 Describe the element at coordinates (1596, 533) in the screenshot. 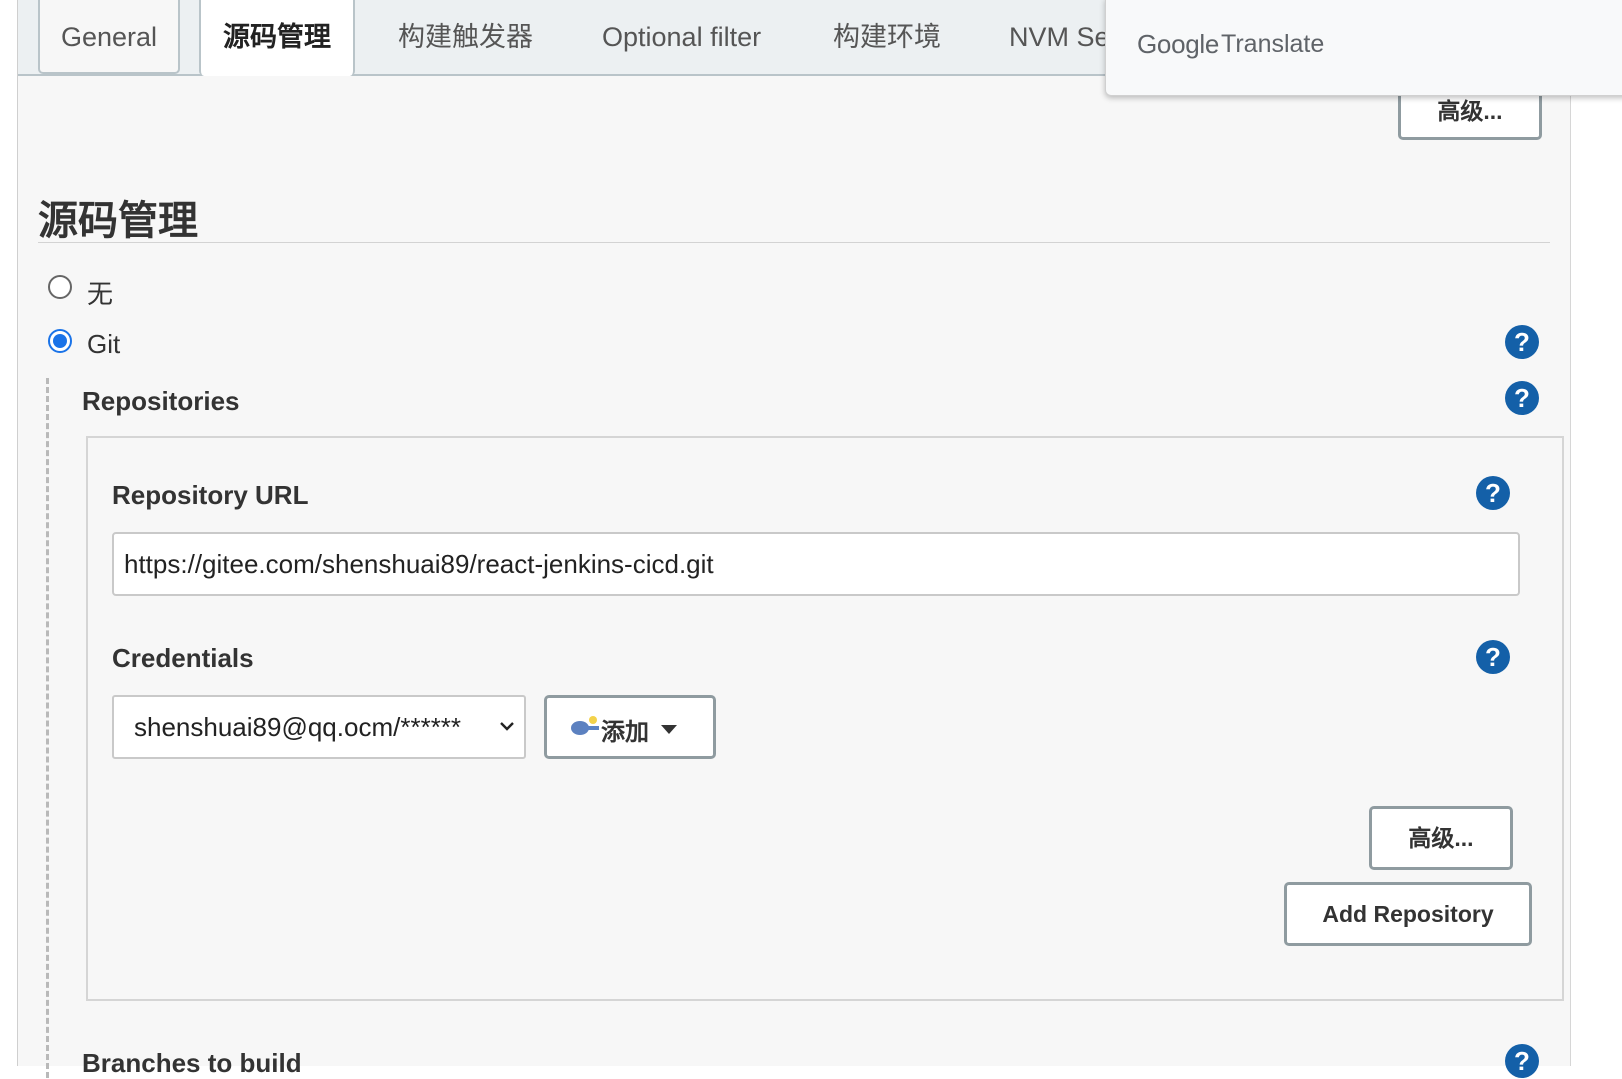

I see `right-rail` at that location.